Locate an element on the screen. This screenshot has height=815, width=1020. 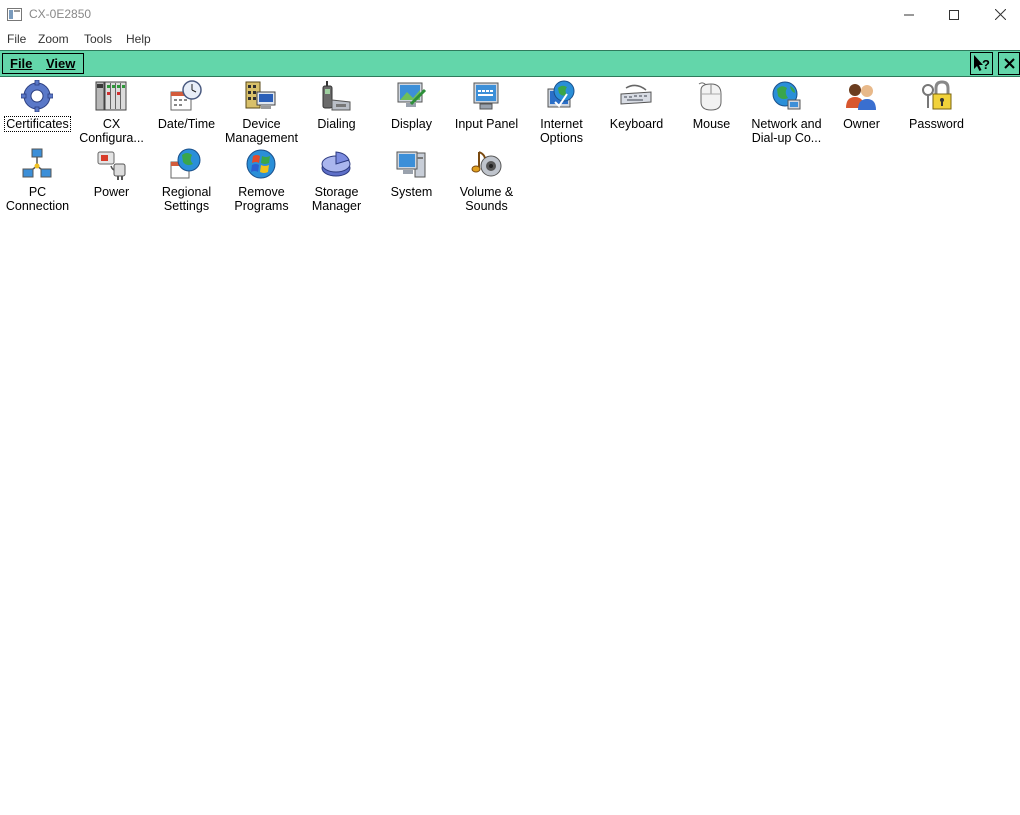
cx-module-icon is located at coordinates (111, 96).